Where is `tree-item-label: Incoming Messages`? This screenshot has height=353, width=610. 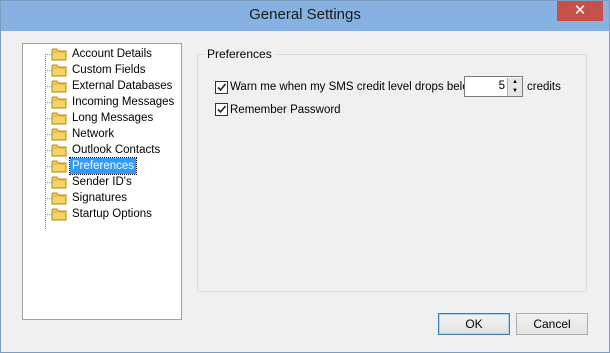 tree-item-label: Incoming Messages is located at coordinates (123, 102).